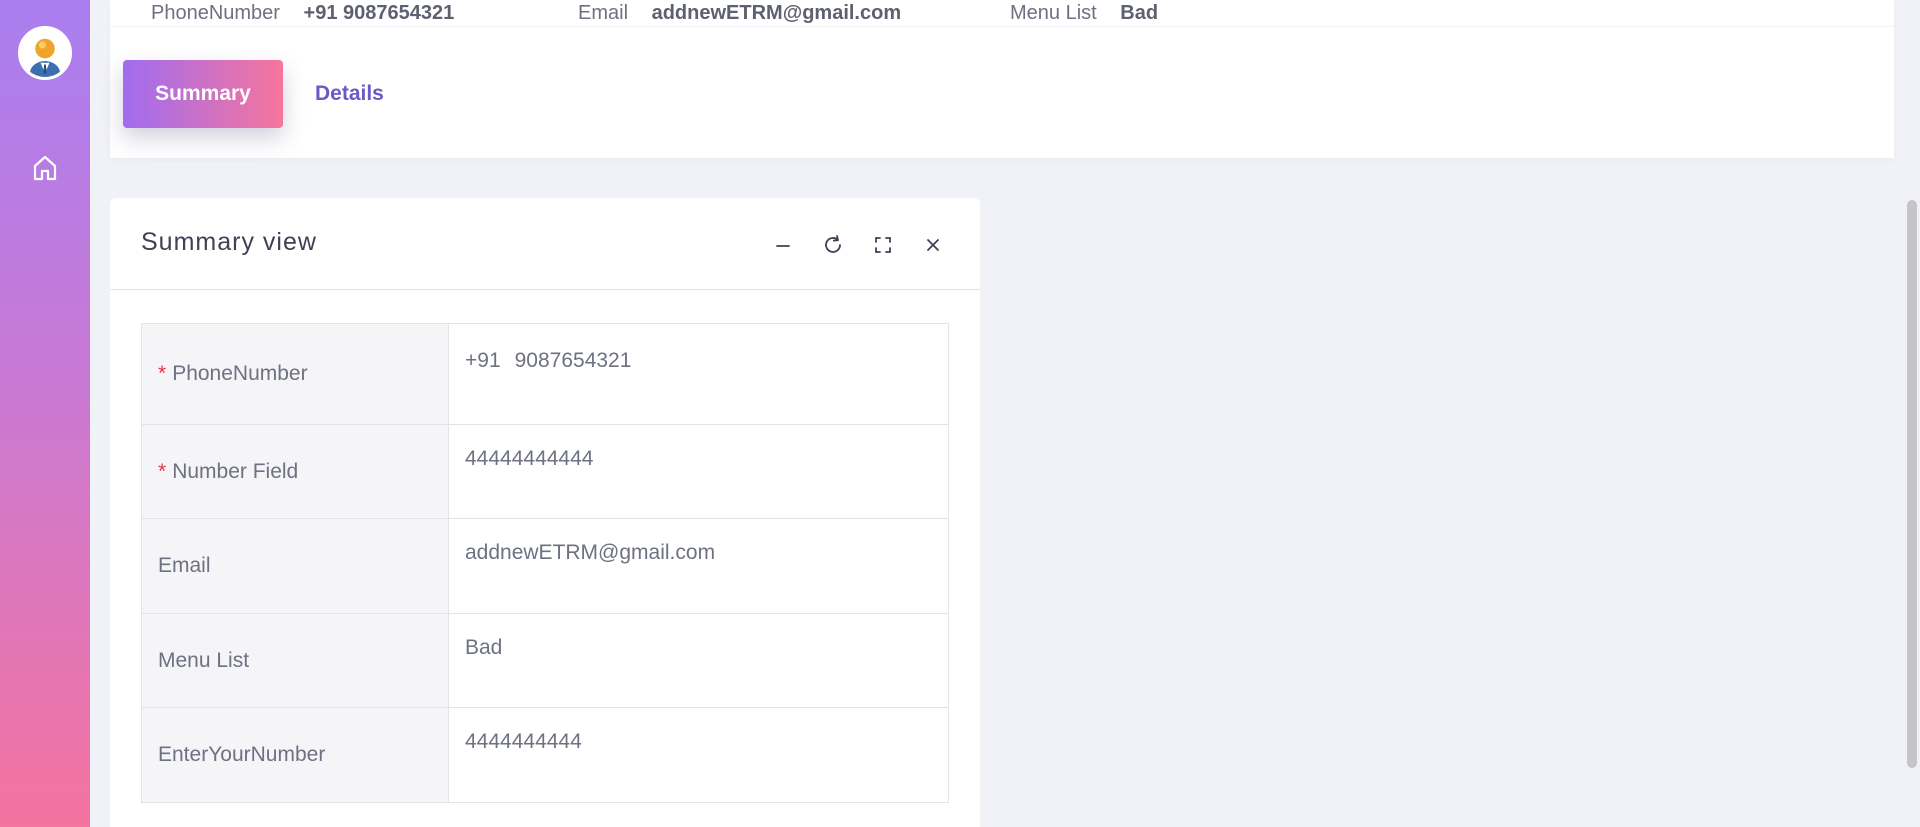 The width and height of the screenshot is (1920, 827). What do you see at coordinates (603, 13) in the screenshot?
I see `header-email-label: Email` at bounding box center [603, 13].